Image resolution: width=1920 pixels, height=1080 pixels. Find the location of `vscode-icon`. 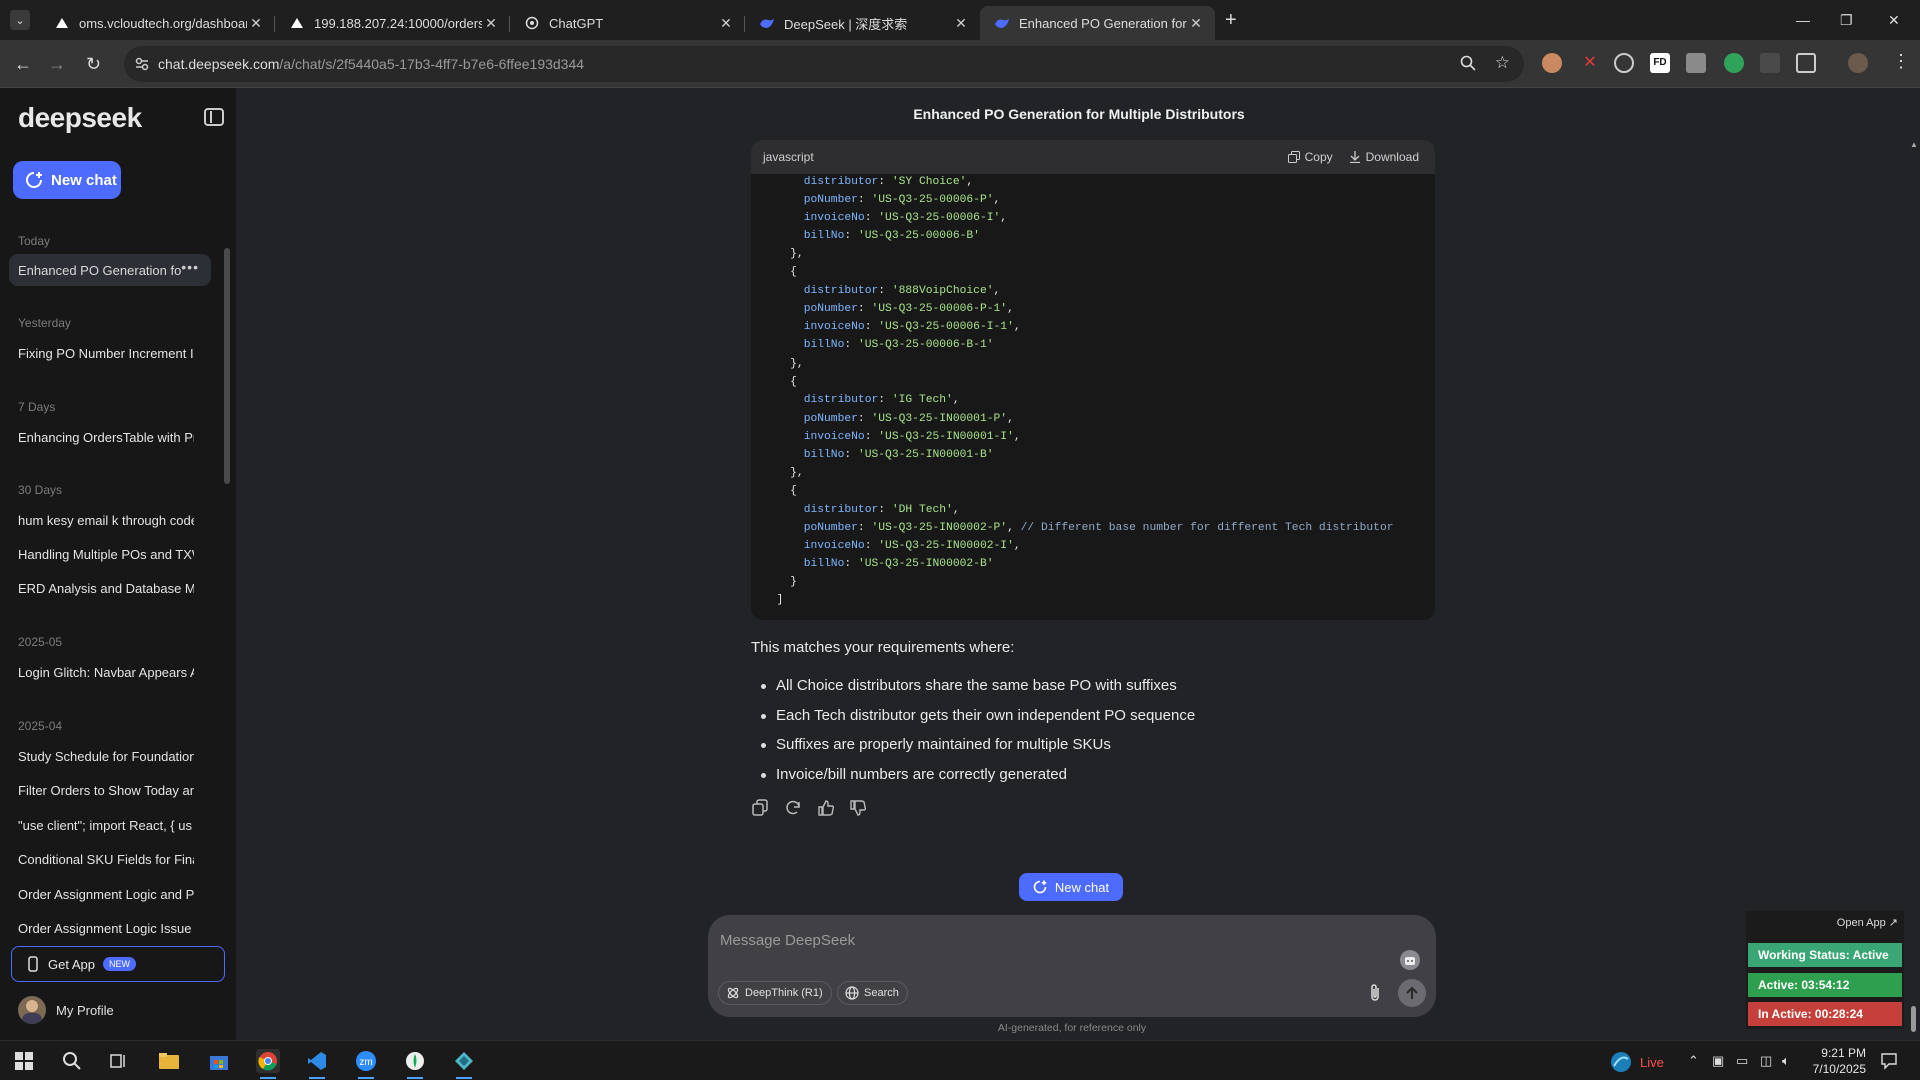

vscode-icon is located at coordinates (317, 1064).